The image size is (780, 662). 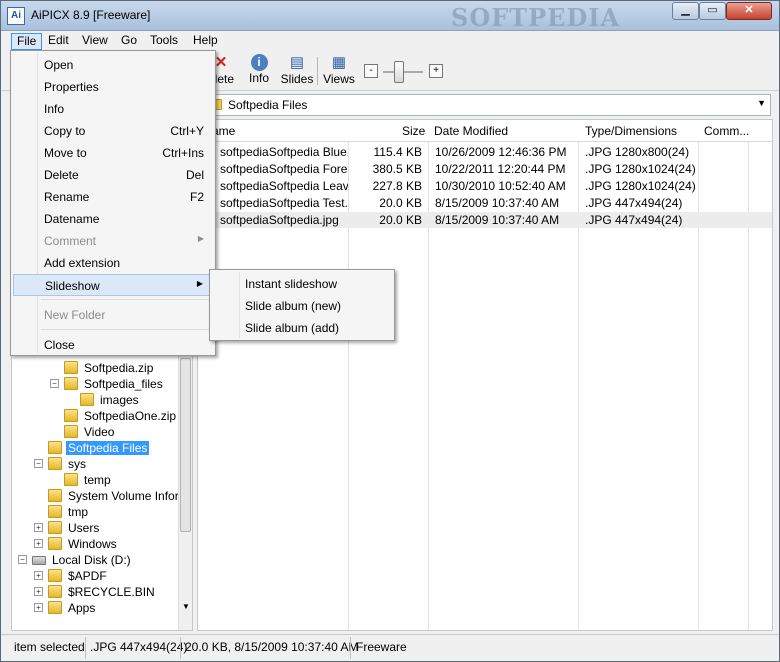 What do you see at coordinates (113, 109) in the screenshot?
I see `menu-item-info: Info` at bounding box center [113, 109].